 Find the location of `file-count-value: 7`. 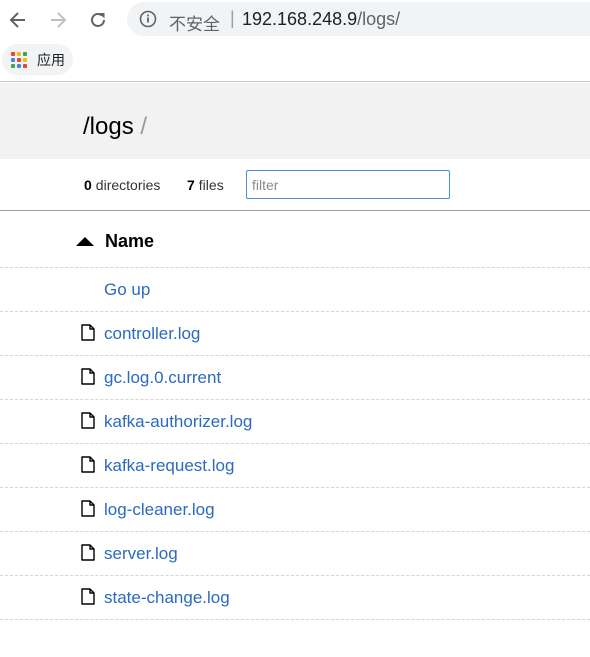

file-count-value: 7 is located at coordinates (191, 185).